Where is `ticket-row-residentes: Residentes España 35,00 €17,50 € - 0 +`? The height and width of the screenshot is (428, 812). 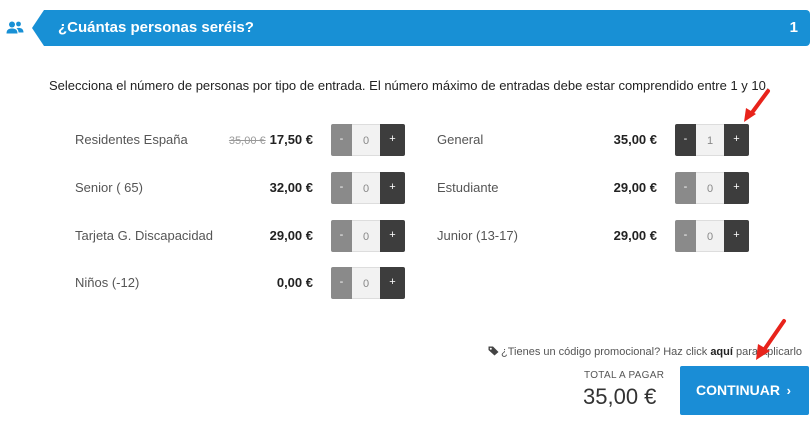
ticket-row-residentes: Residentes España 35,00 €17,50 € - 0 + is located at coordinates (240, 140).